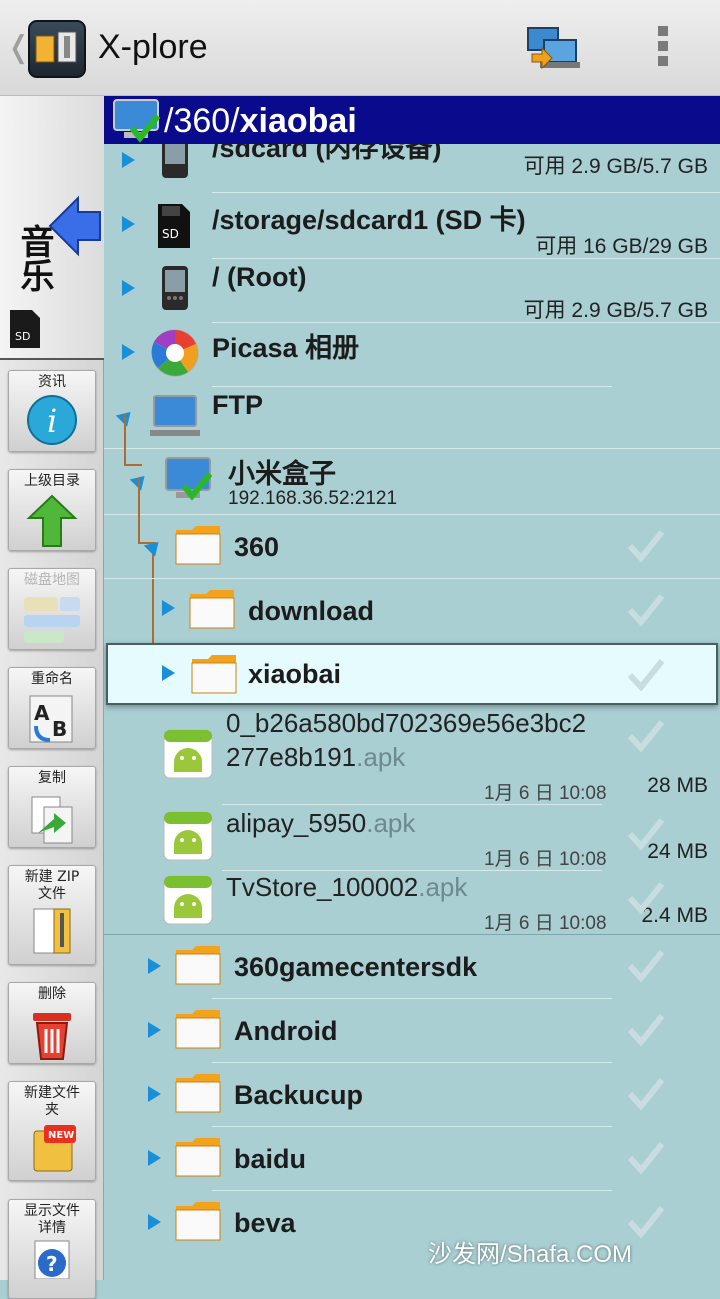  Describe the element at coordinates (54, 1148) in the screenshot. I see `new-folder-icon: NEW` at that location.